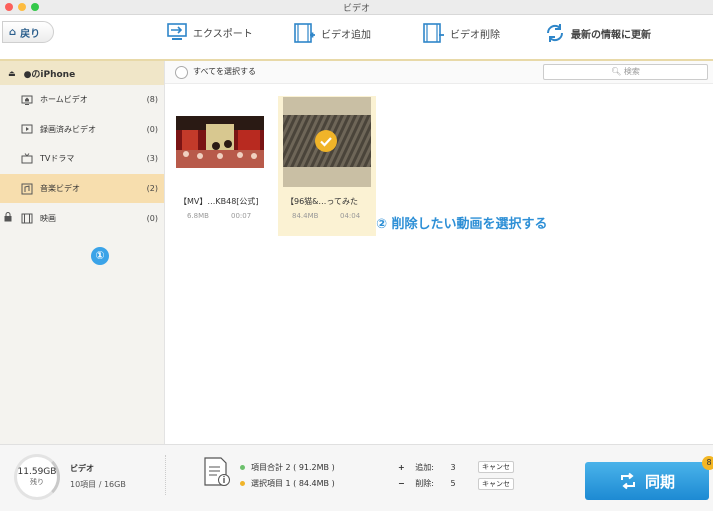 This screenshot has height=511, width=713. I want to click on delete-count-row: − 削除: 5, so click(427, 483).